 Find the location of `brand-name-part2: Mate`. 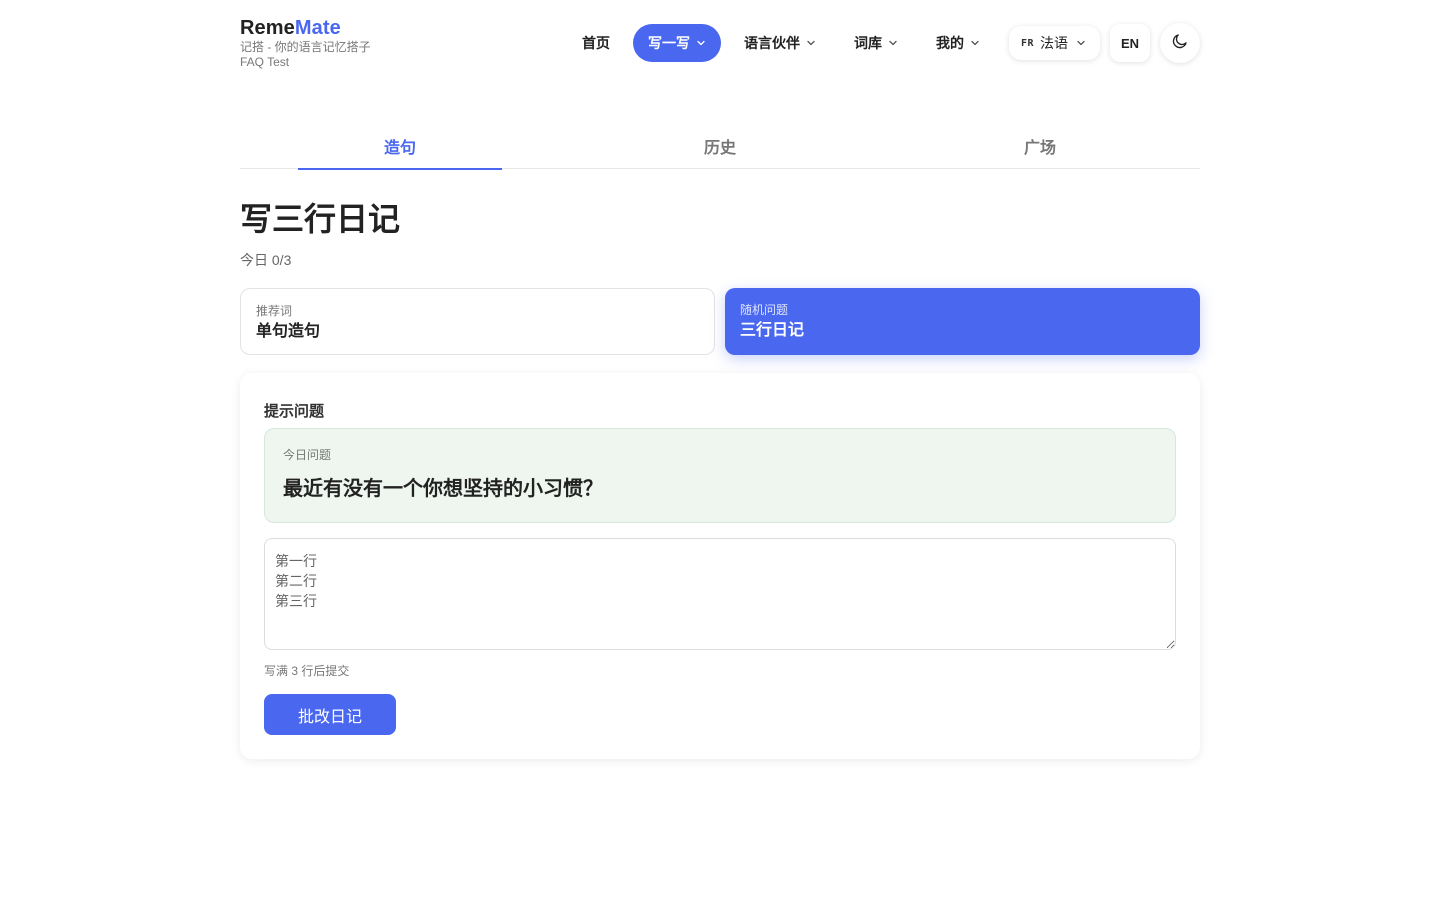

brand-name-part2: Mate is located at coordinates (317, 28).